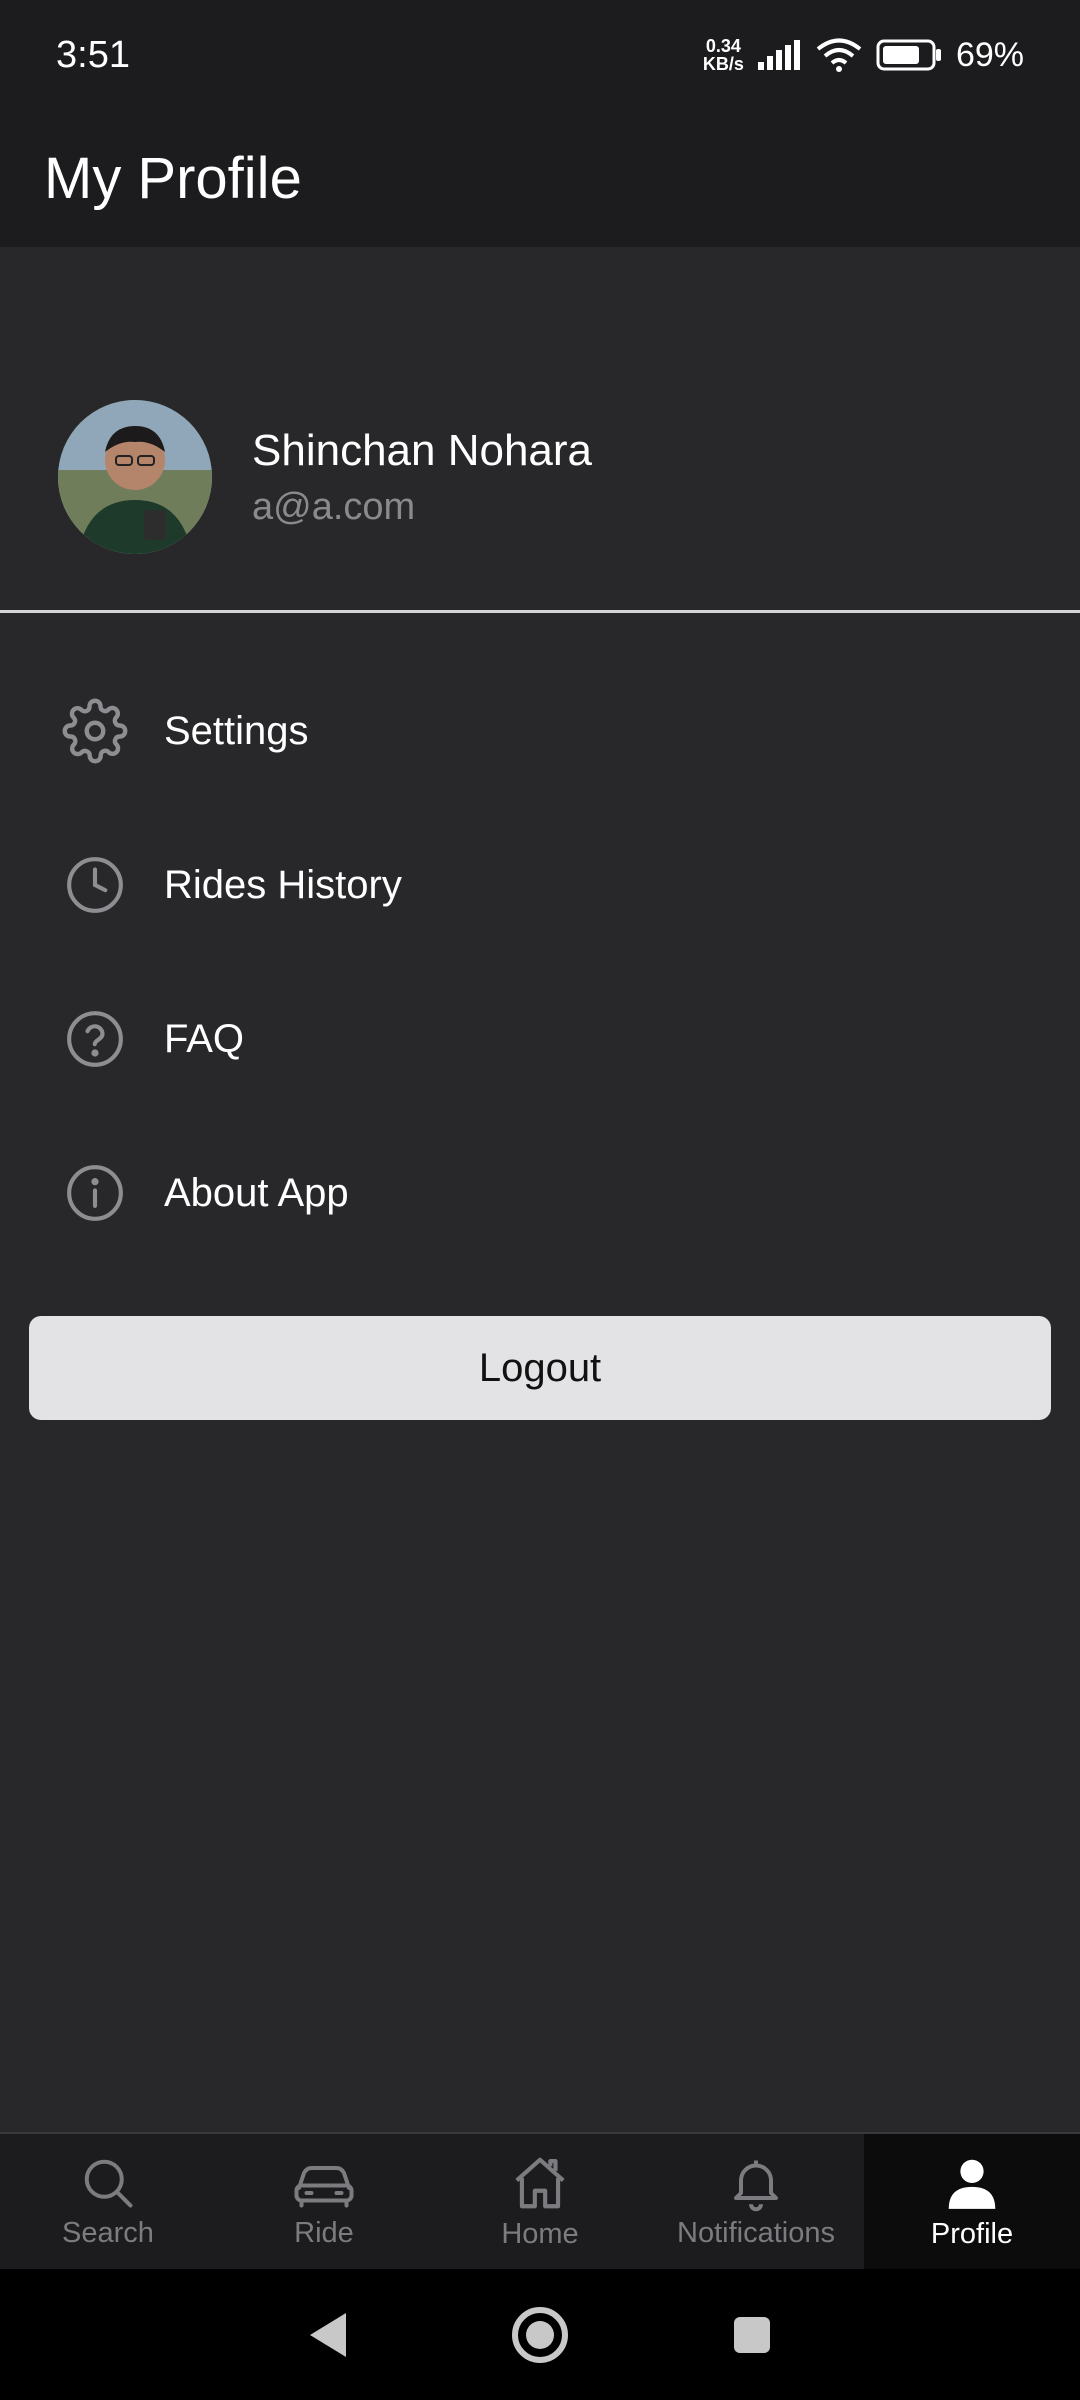 This screenshot has height=2400, width=1080. Describe the element at coordinates (540, 885) in the screenshot. I see `menu-item-rides-history: Rides History` at that location.